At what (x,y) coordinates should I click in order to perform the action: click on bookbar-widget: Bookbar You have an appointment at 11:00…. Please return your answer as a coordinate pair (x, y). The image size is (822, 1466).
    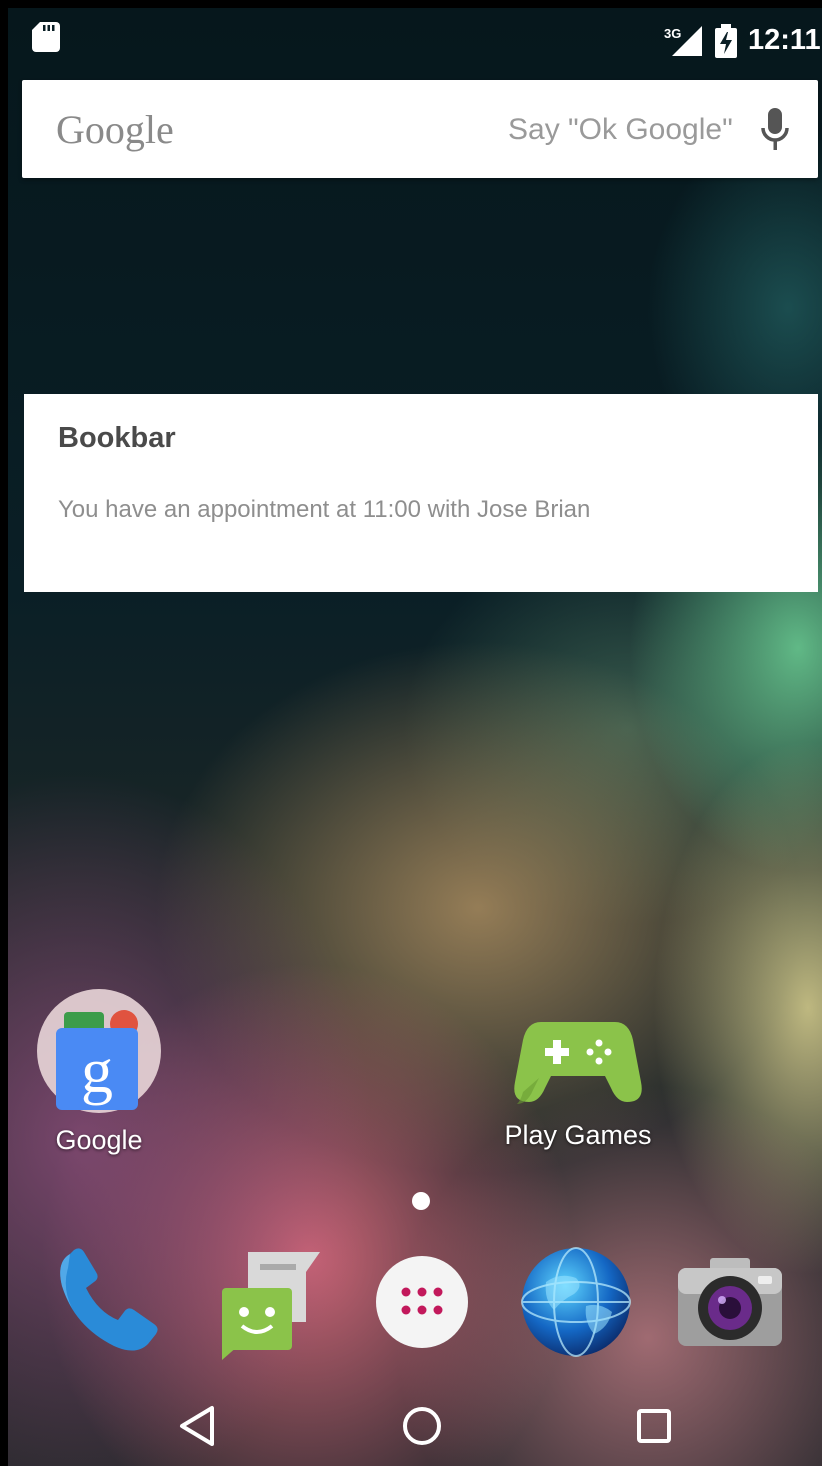
    Looking at the image, I should click on (421, 493).